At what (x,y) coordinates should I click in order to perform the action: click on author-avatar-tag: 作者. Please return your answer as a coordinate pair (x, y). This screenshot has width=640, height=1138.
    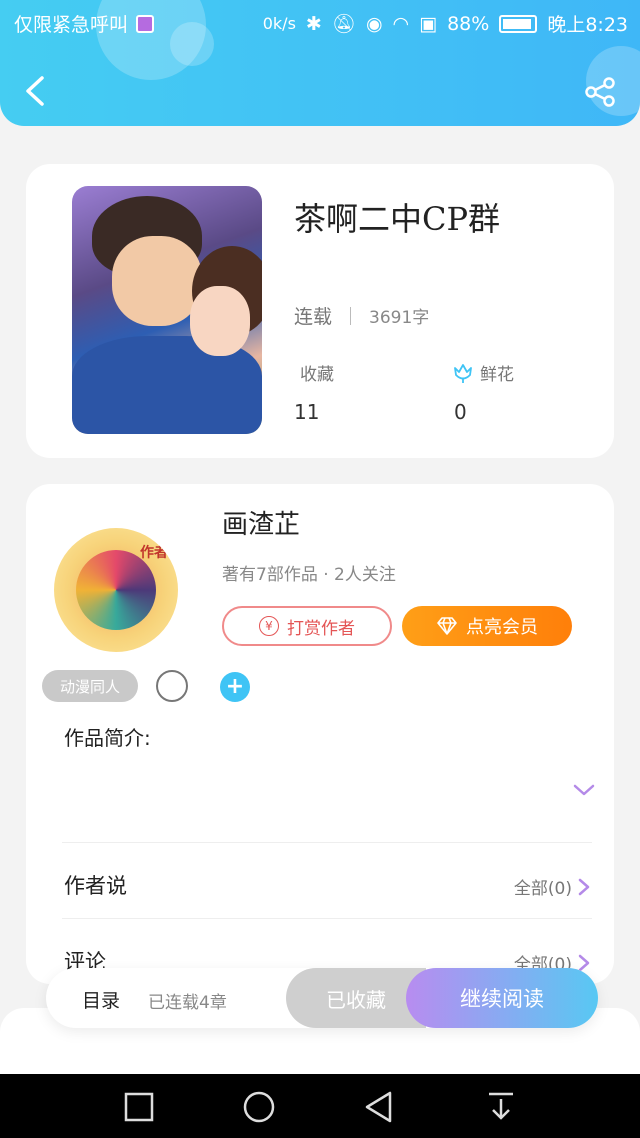
    Looking at the image, I should click on (154, 553).